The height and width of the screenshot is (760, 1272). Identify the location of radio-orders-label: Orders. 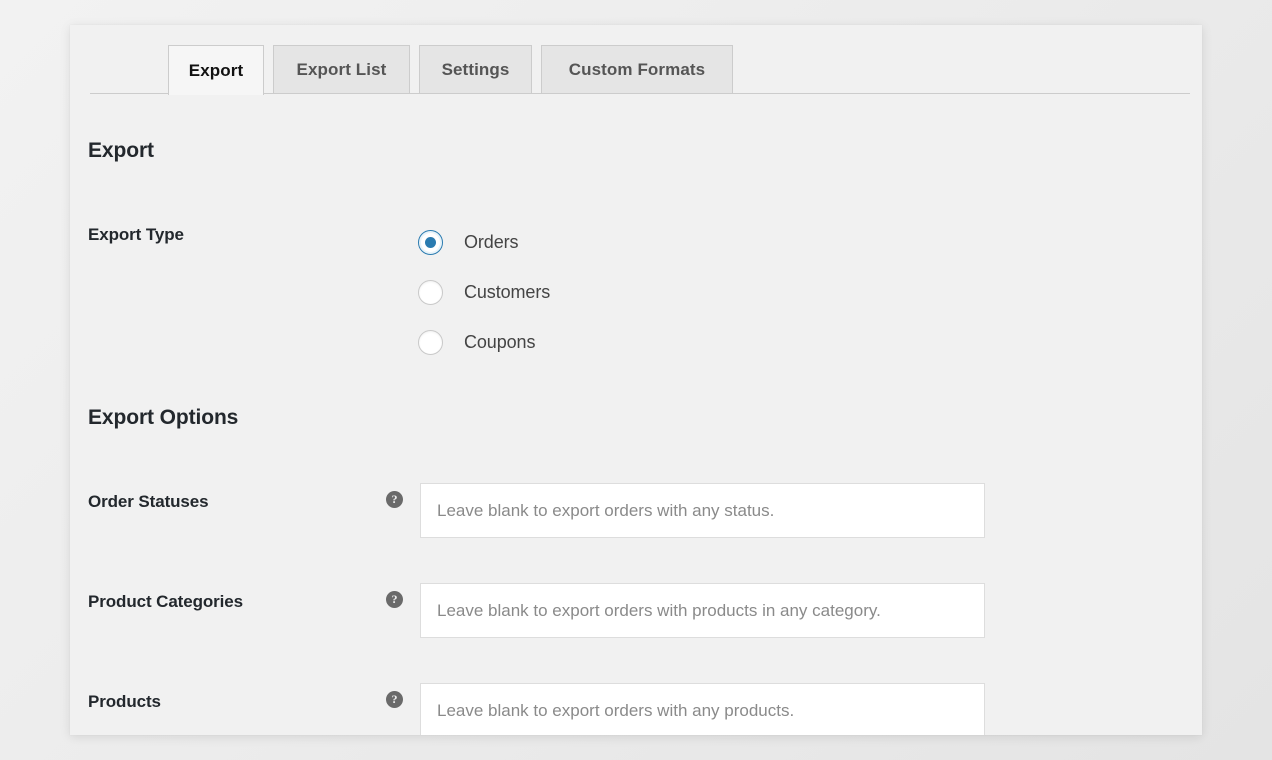
(491, 241).